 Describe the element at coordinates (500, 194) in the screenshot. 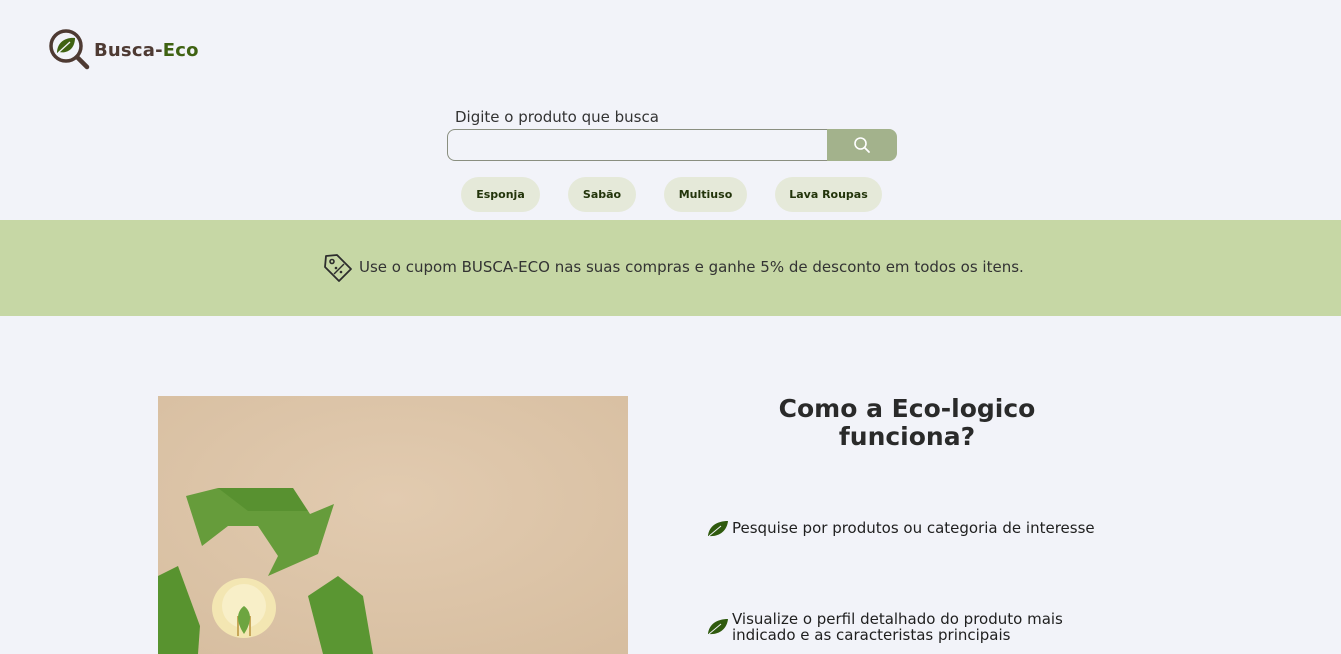

I see `category-chip-esponja: Esponja` at that location.